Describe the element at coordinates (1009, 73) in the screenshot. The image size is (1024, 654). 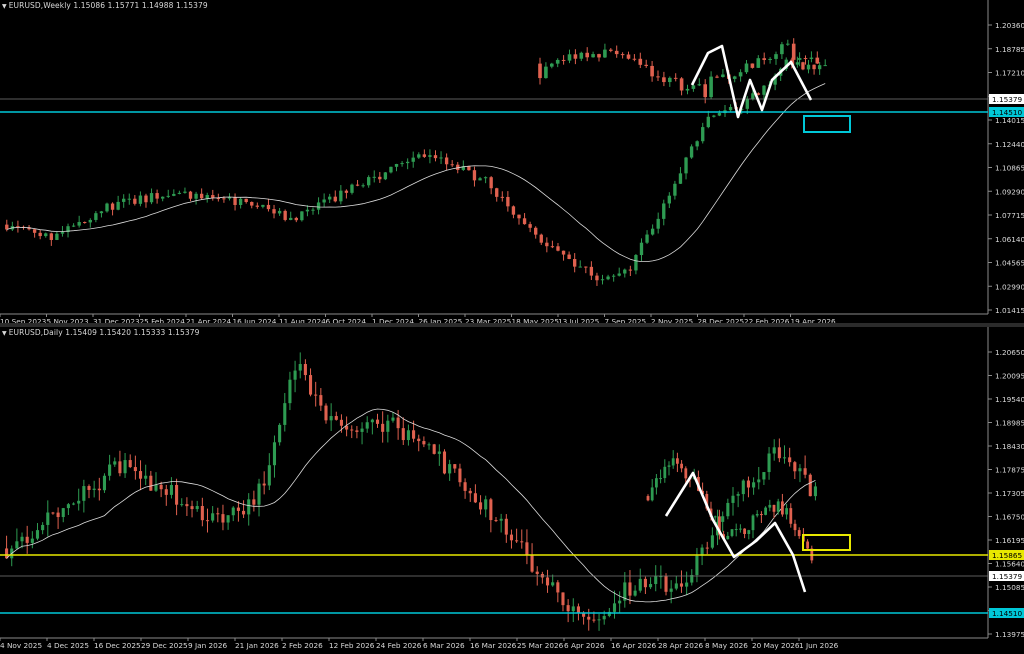
I see `price-tick-label: 1.17210` at that location.